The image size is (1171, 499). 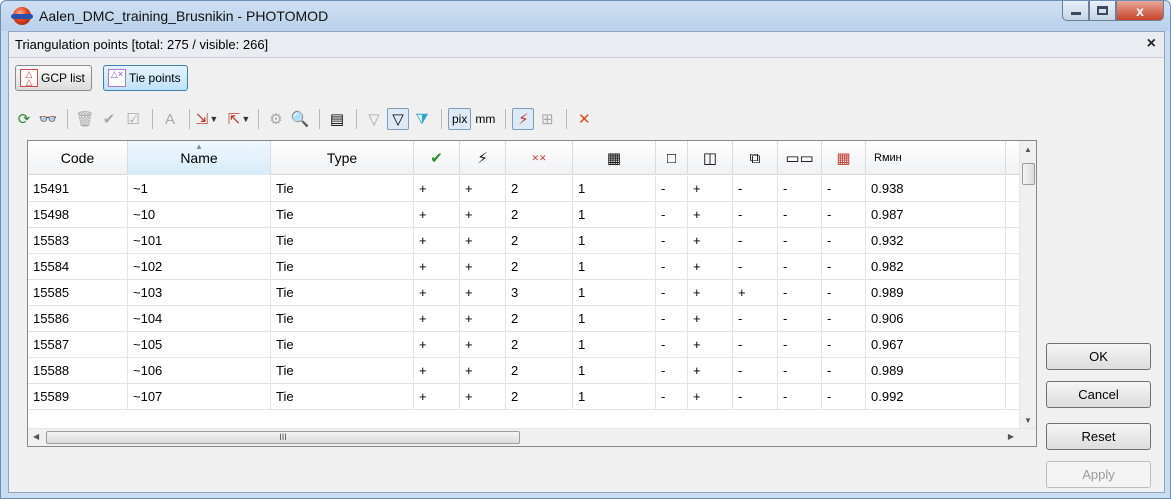 I want to click on table-row: 15589 ~107 Tie + +2 1- + - - -0.992, so click(x=523, y=397).